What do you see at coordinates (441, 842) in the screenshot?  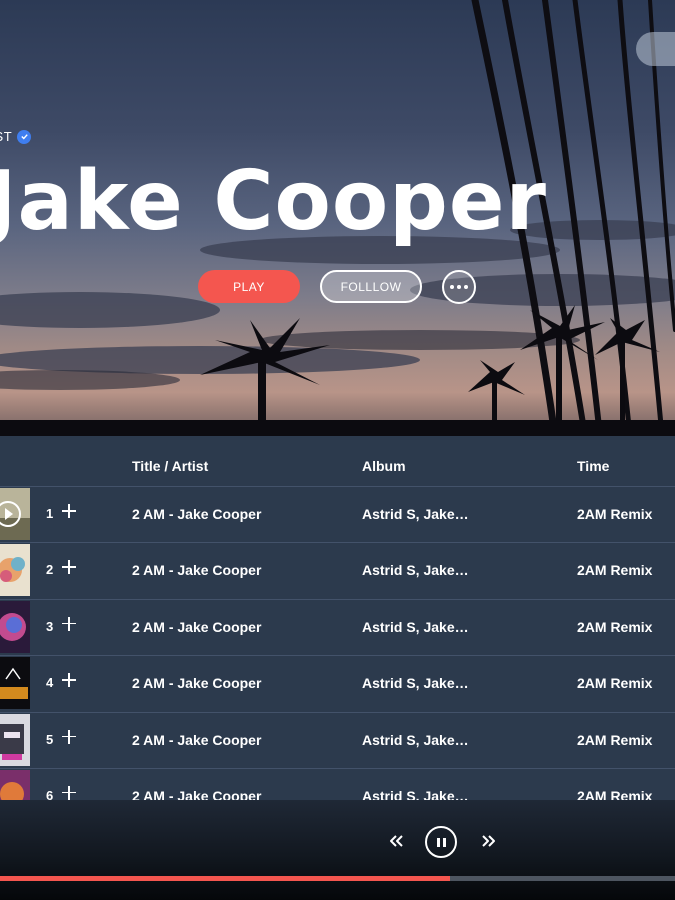 I see `pause-button` at bounding box center [441, 842].